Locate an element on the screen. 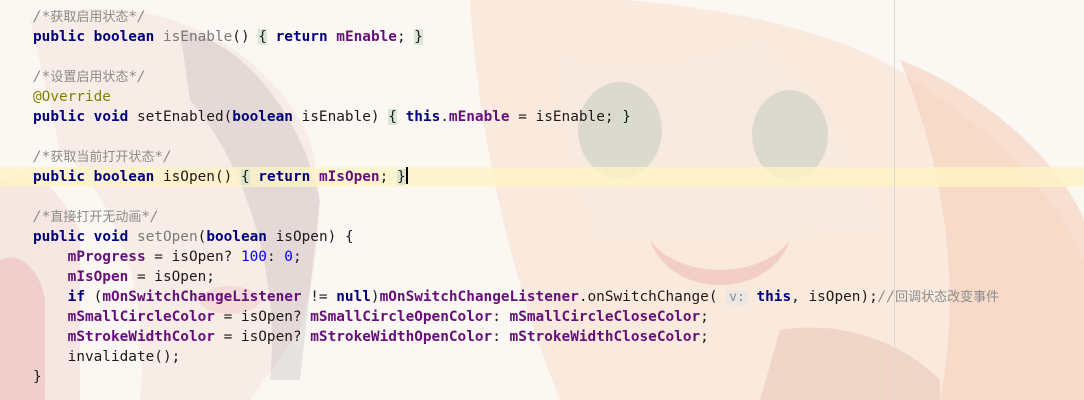 The width and height of the screenshot is (1084, 400). code-line-text: /*获取启用状态*/ is located at coordinates (89, 17).